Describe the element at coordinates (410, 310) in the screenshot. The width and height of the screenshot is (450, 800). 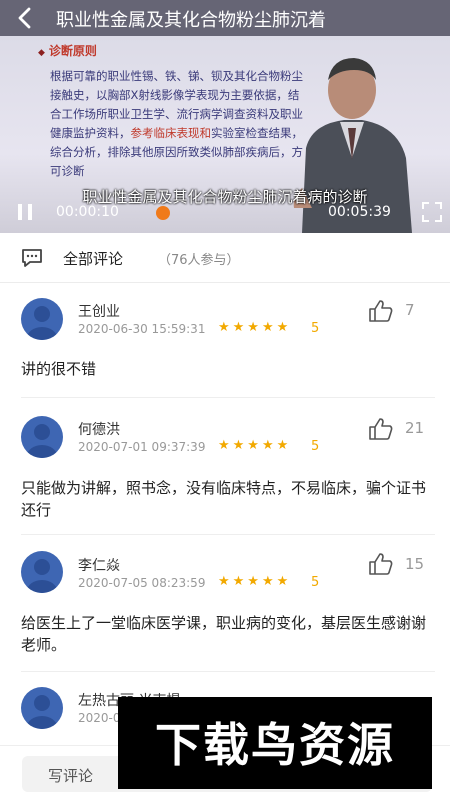
I see `like-count: 7` at that location.